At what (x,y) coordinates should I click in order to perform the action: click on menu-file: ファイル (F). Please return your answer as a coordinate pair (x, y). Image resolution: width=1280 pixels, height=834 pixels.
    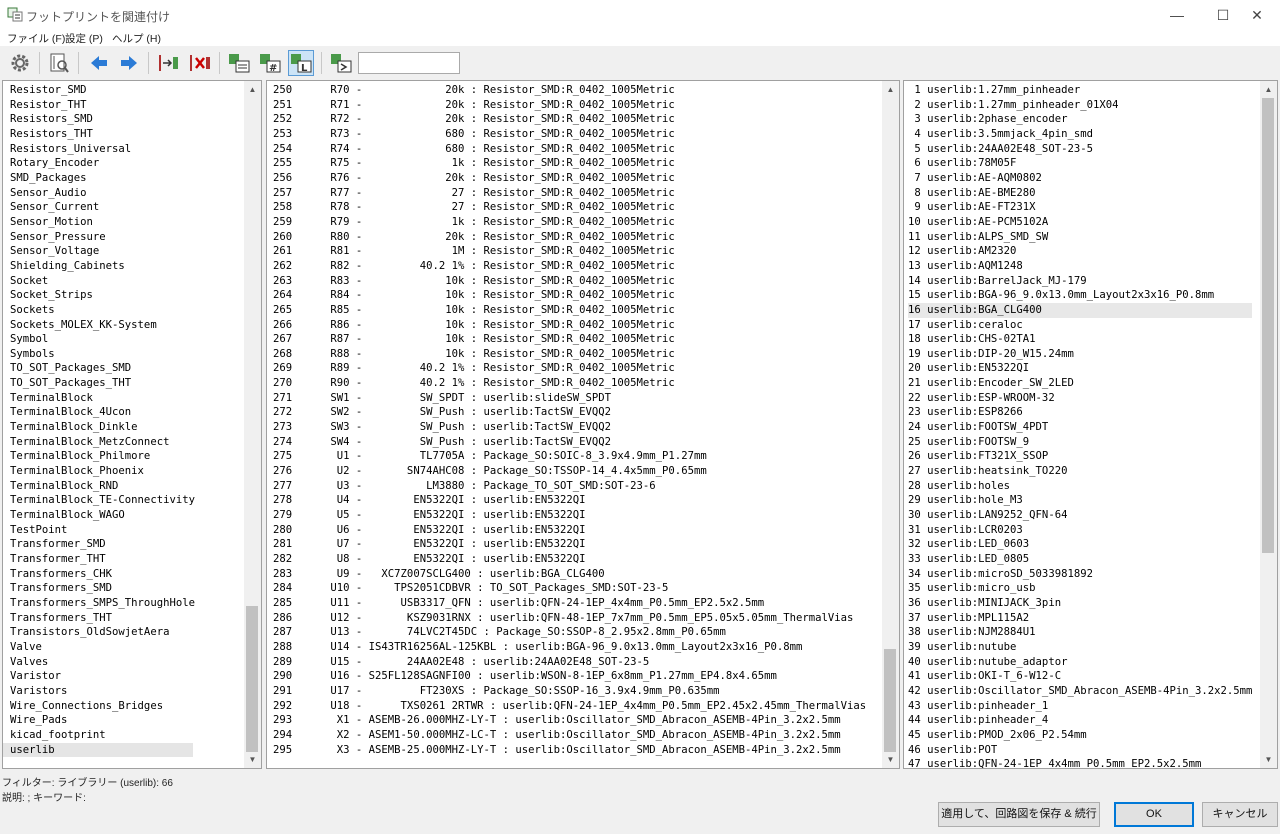
    Looking at the image, I should click on (36, 38).